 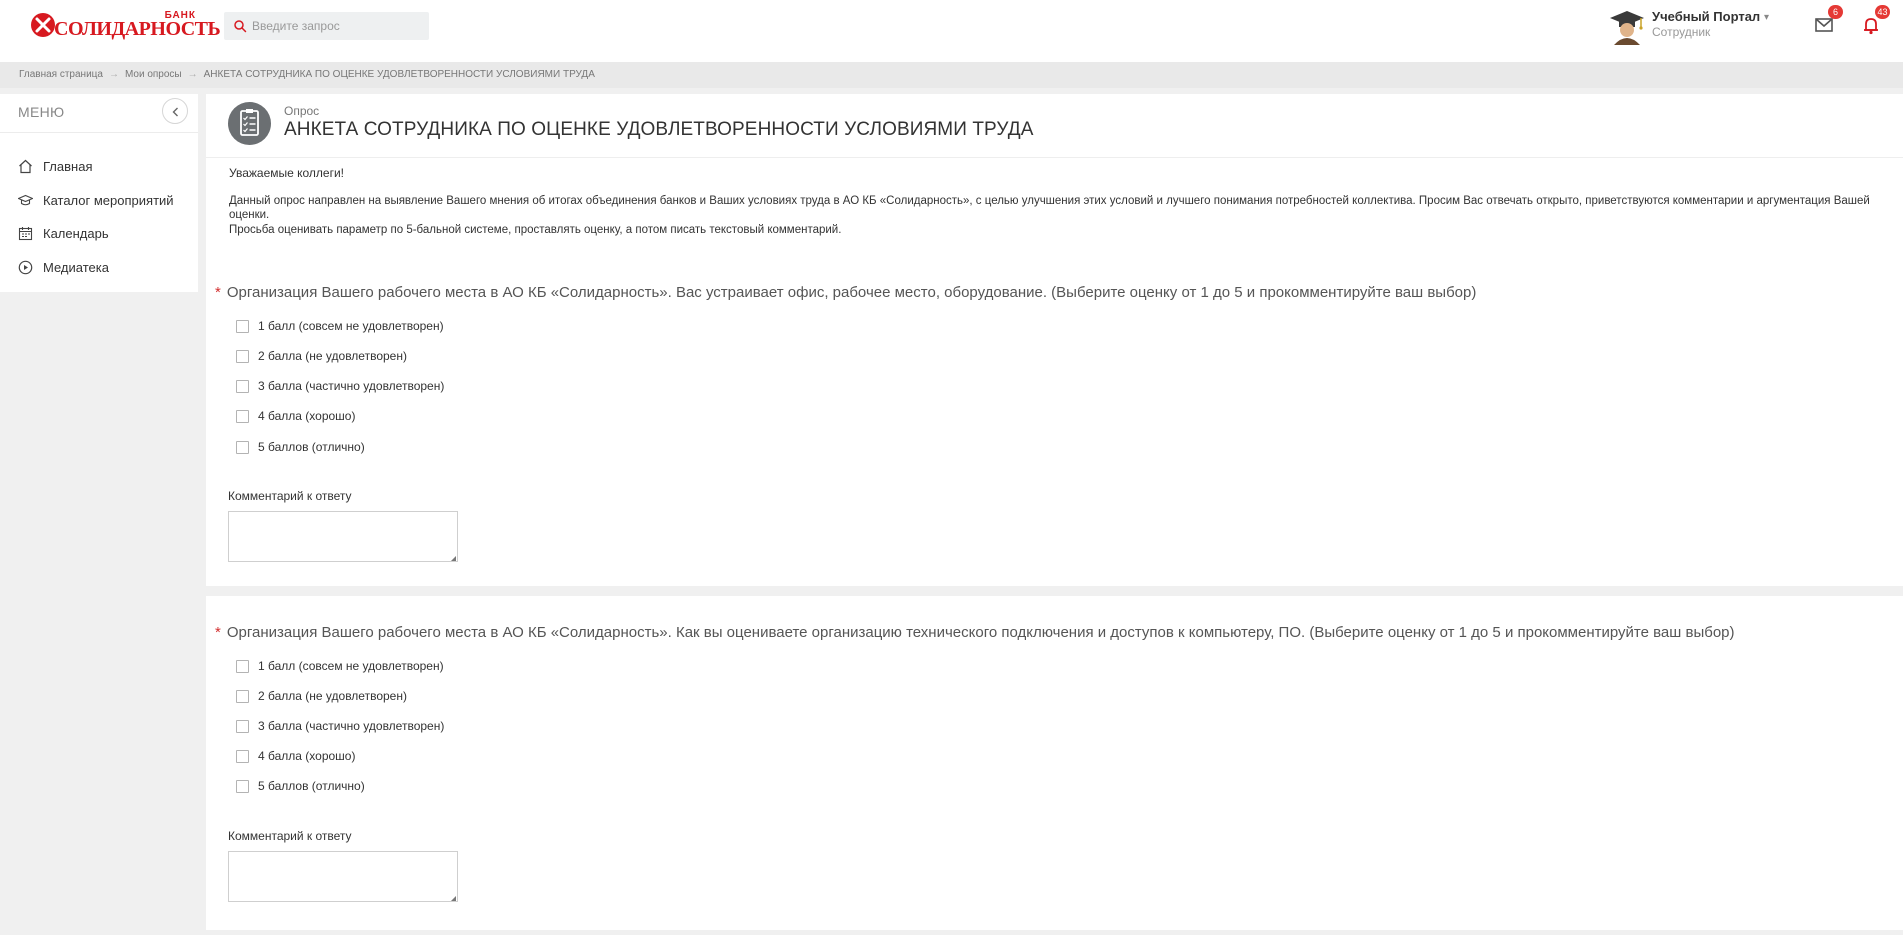 I want to click on messages-button: 6, so click(x=1828, y=20).